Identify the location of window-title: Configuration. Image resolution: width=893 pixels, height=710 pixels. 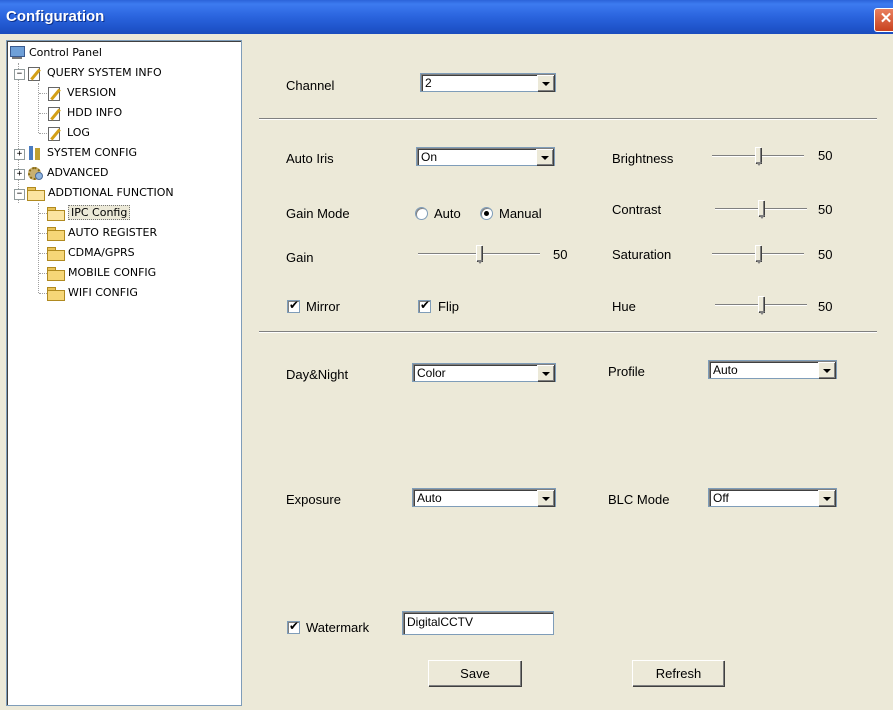
(55, 16).